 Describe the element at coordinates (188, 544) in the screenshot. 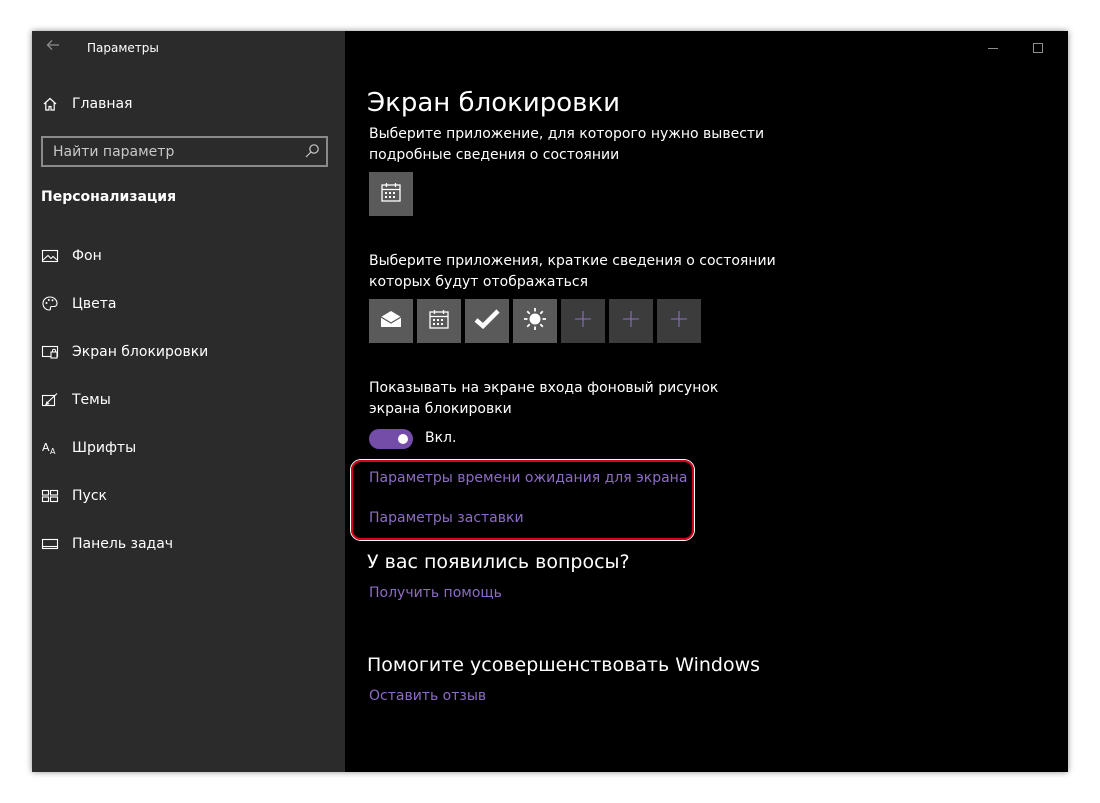

I see `sidebar-item-taskbar: Панель задач` at that location.